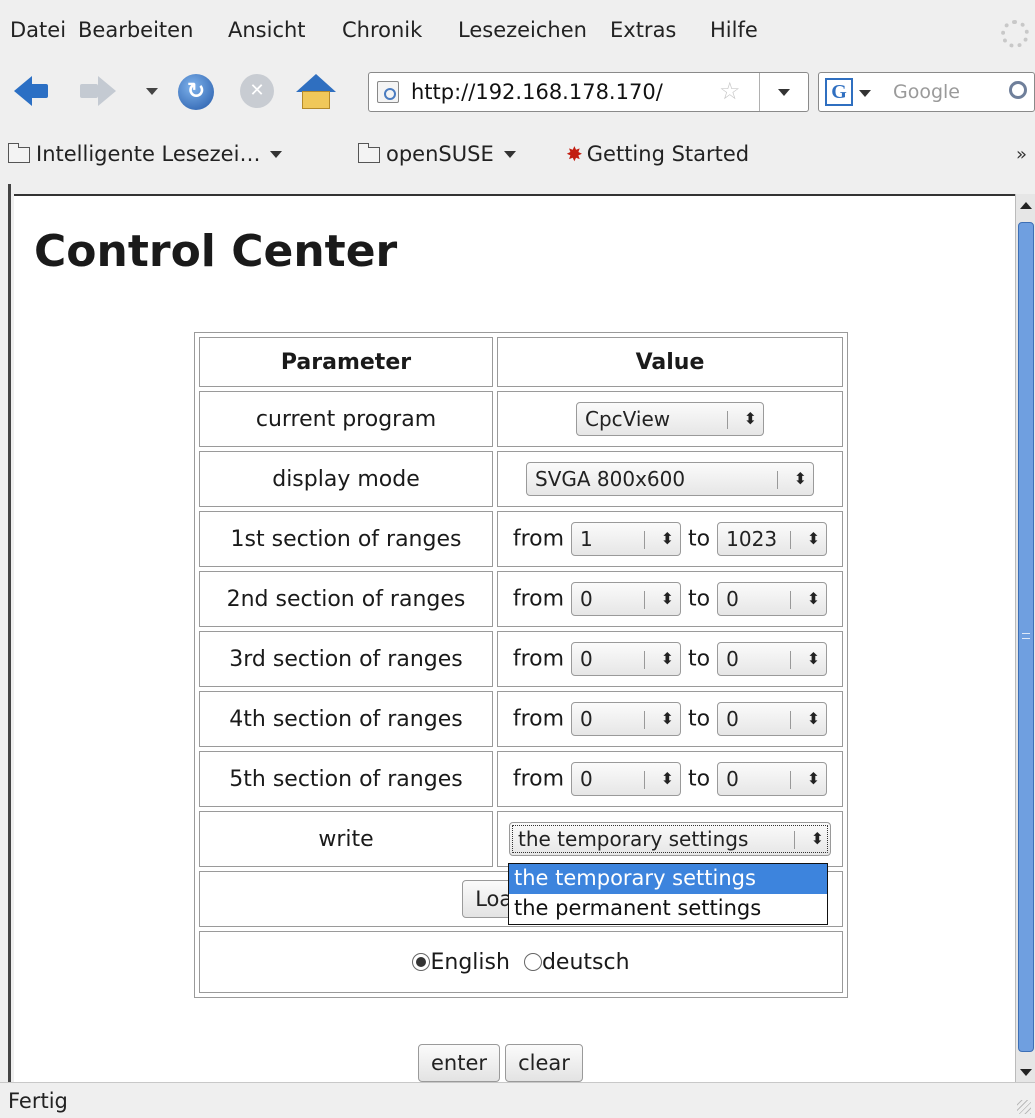 Image resolution: width=1035 pixels, height=1118 pixels. I want to click on param-label: current program, so click(346, 419).